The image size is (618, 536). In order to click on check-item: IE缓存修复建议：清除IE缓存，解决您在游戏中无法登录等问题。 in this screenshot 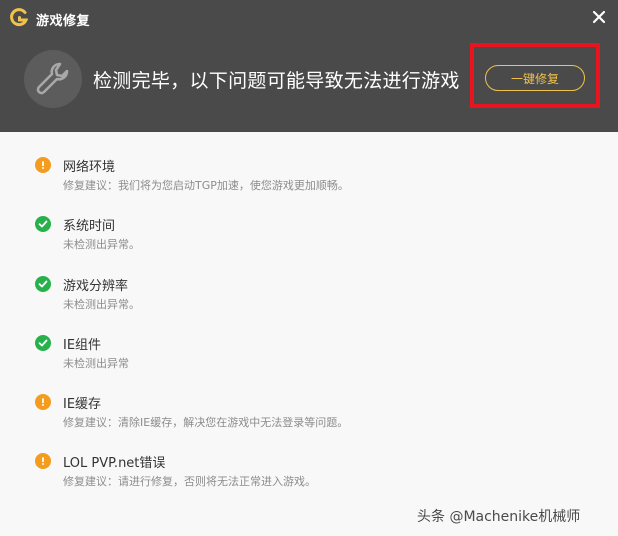, I will do `click(309, 404)`.